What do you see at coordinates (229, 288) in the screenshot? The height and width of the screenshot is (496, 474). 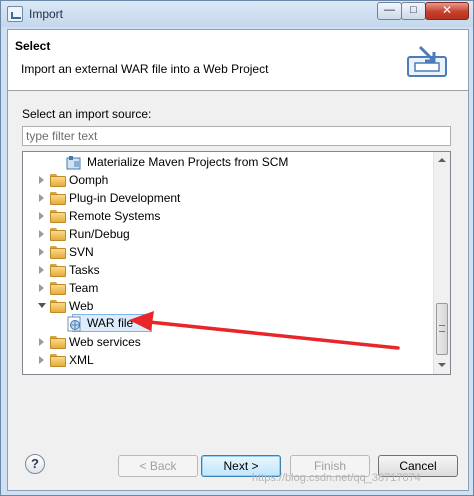 I see `tree-item-team: Team` at bounding box center [229, 288].